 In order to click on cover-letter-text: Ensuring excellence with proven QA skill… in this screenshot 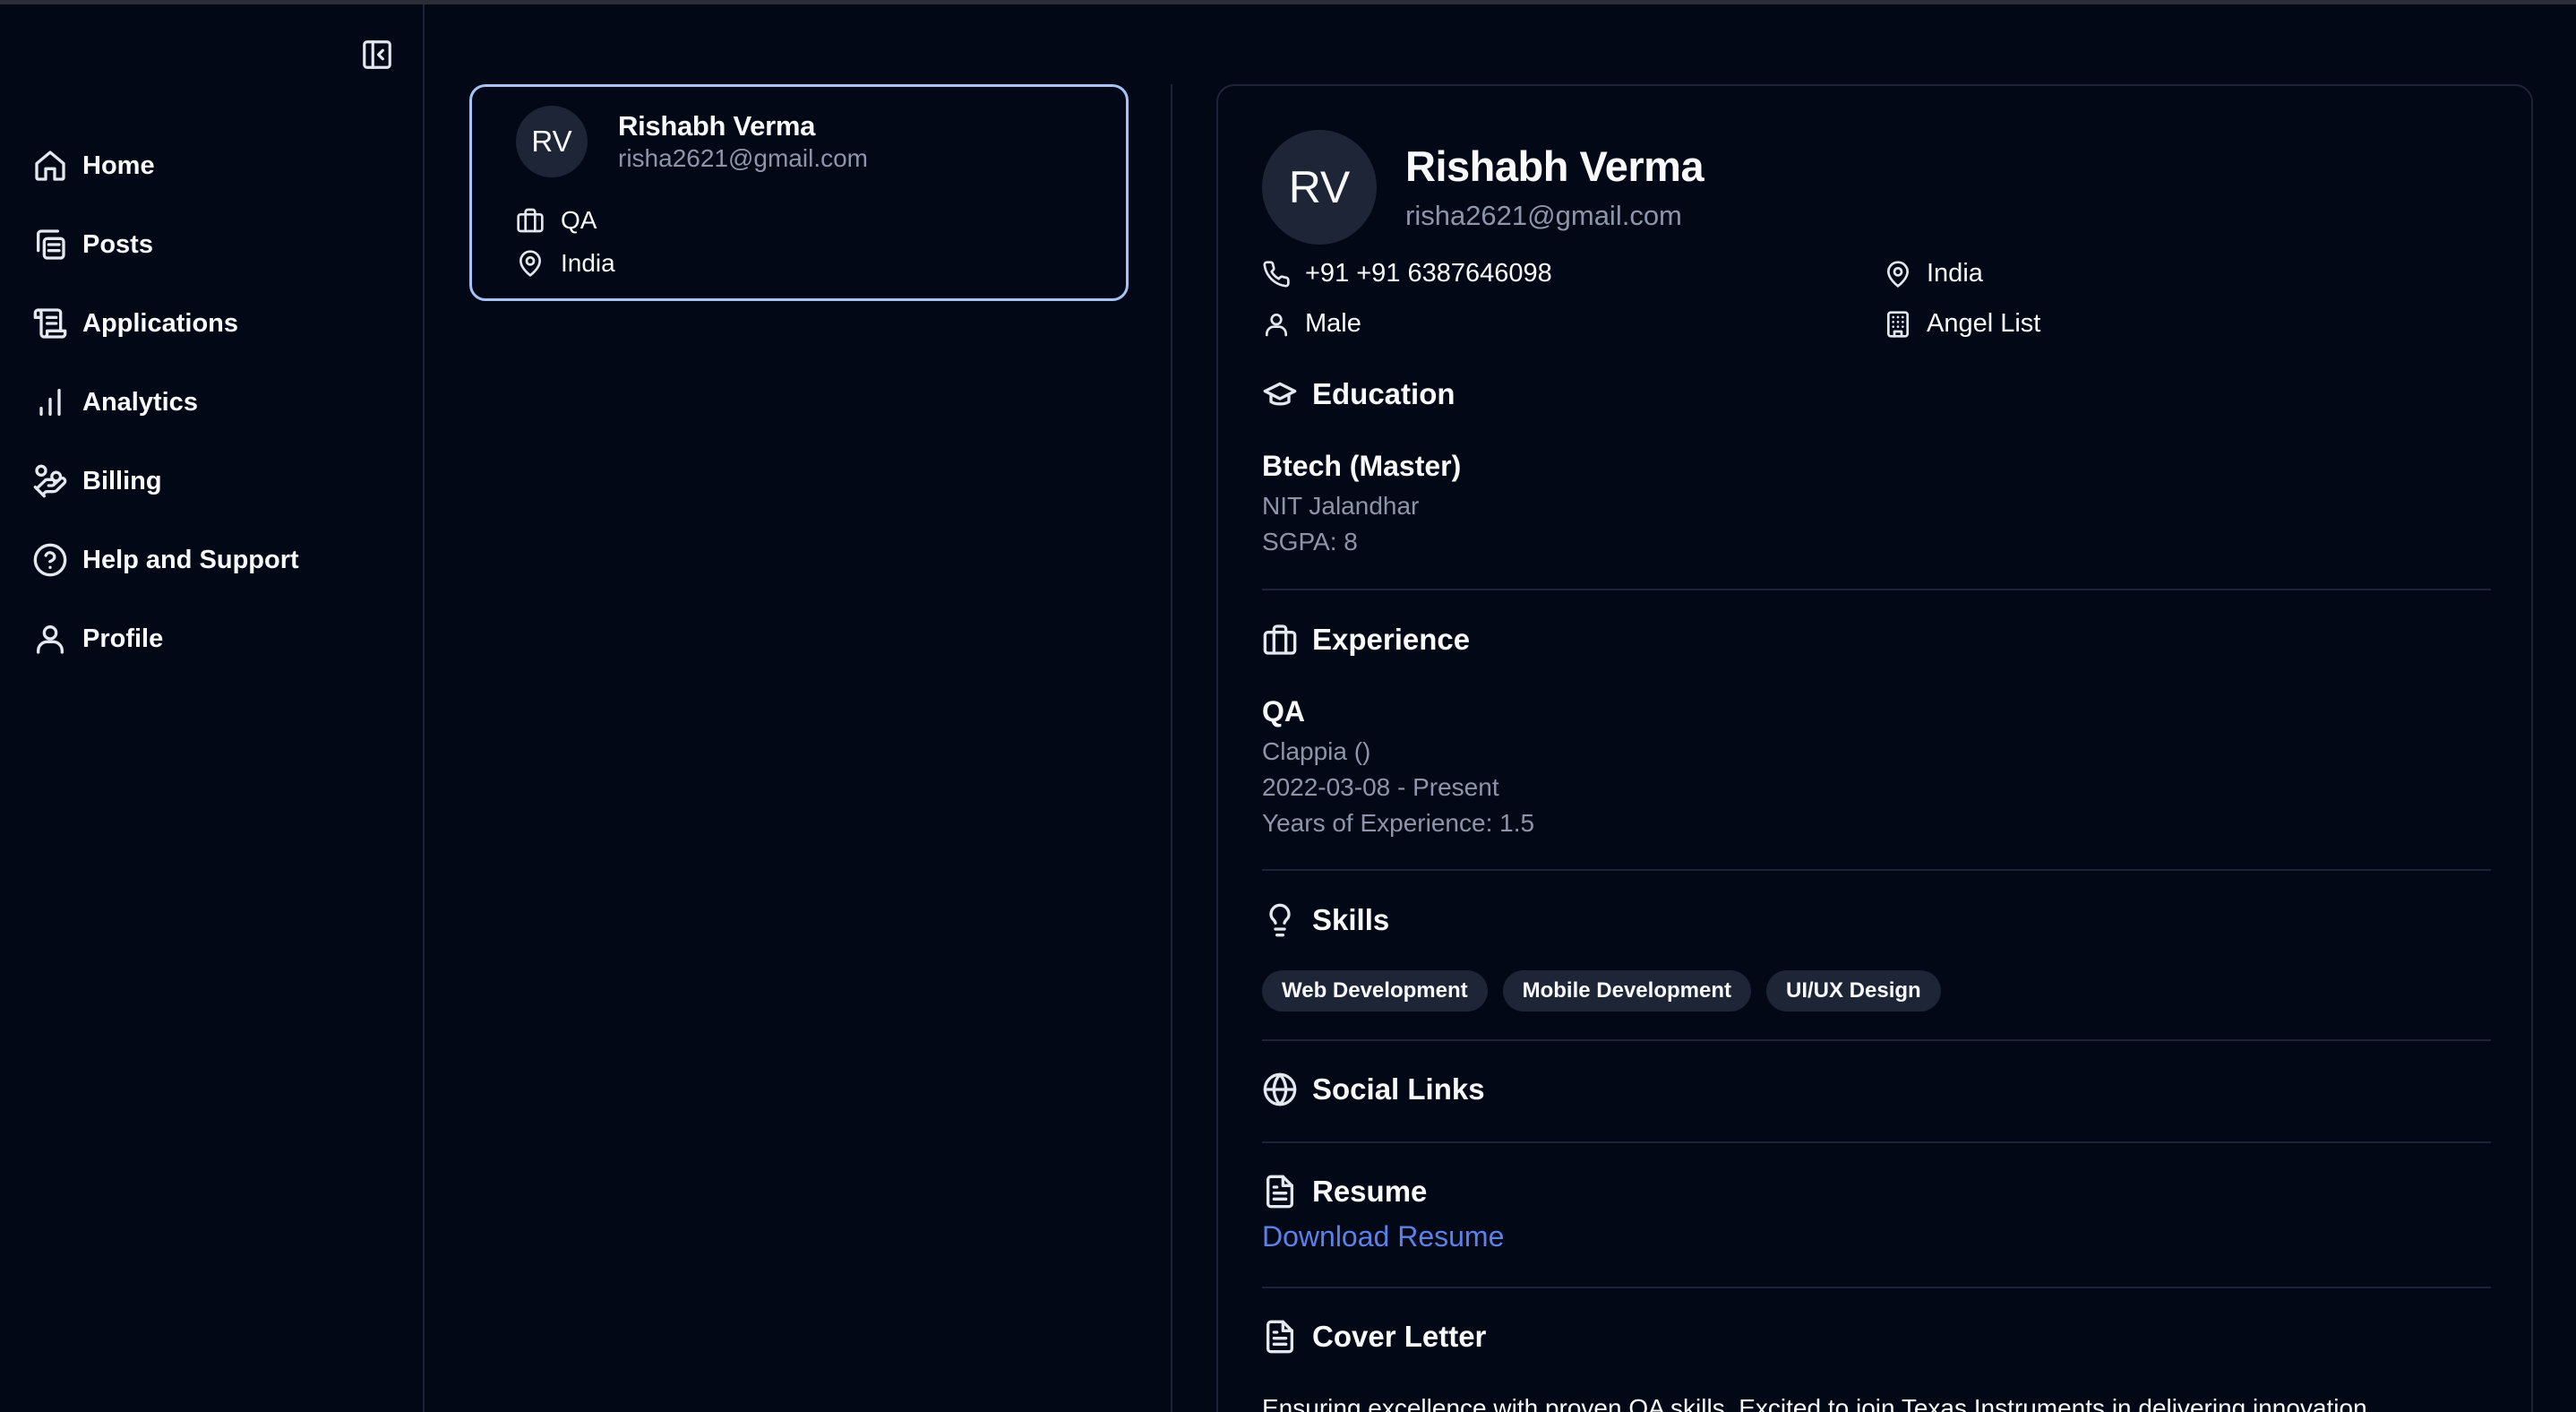, I will do `click(1814, 1403)`.